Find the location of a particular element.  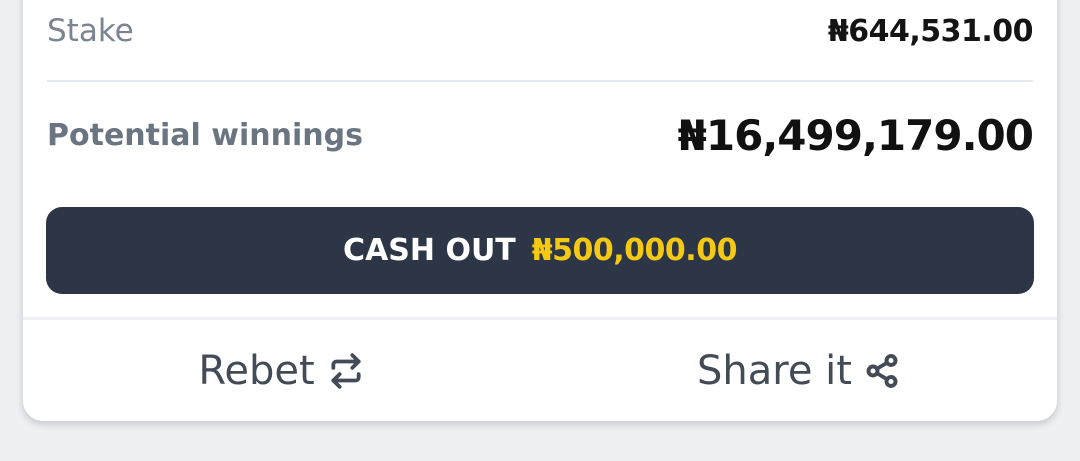

potential-winnings-value: ₦16,499,179.00 is located at coordinates (855, 135).